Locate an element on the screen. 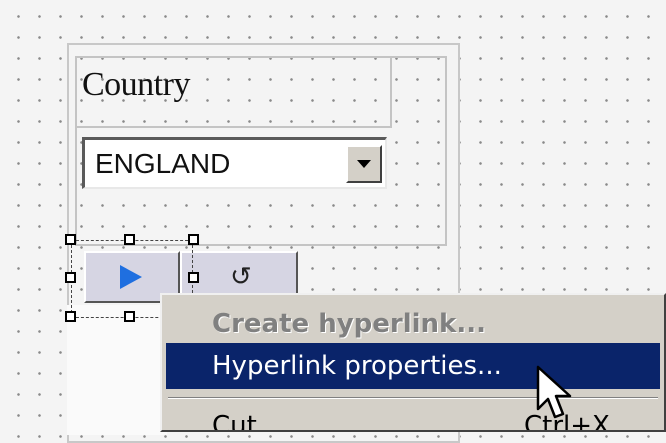 The image size is (666, 443). panel-divider-horizontal is located at coordinates (234, 127).